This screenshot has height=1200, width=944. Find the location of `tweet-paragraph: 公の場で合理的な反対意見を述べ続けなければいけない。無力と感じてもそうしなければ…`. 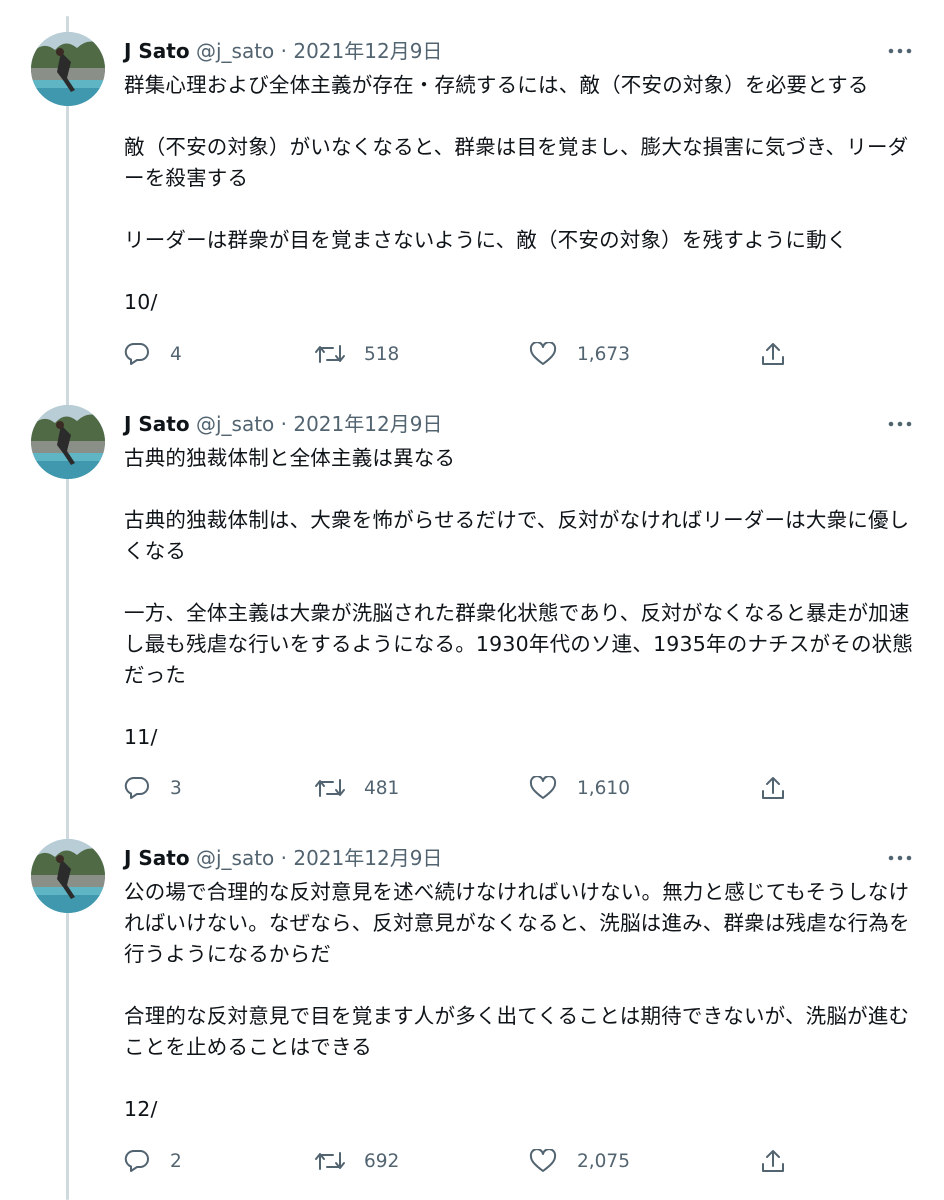

tweet-paragraph: 公の場で合理的な反対意見を述べ続けなければいけない。無力と感じてもそうしなければ… is located at coordinates (517, 923).